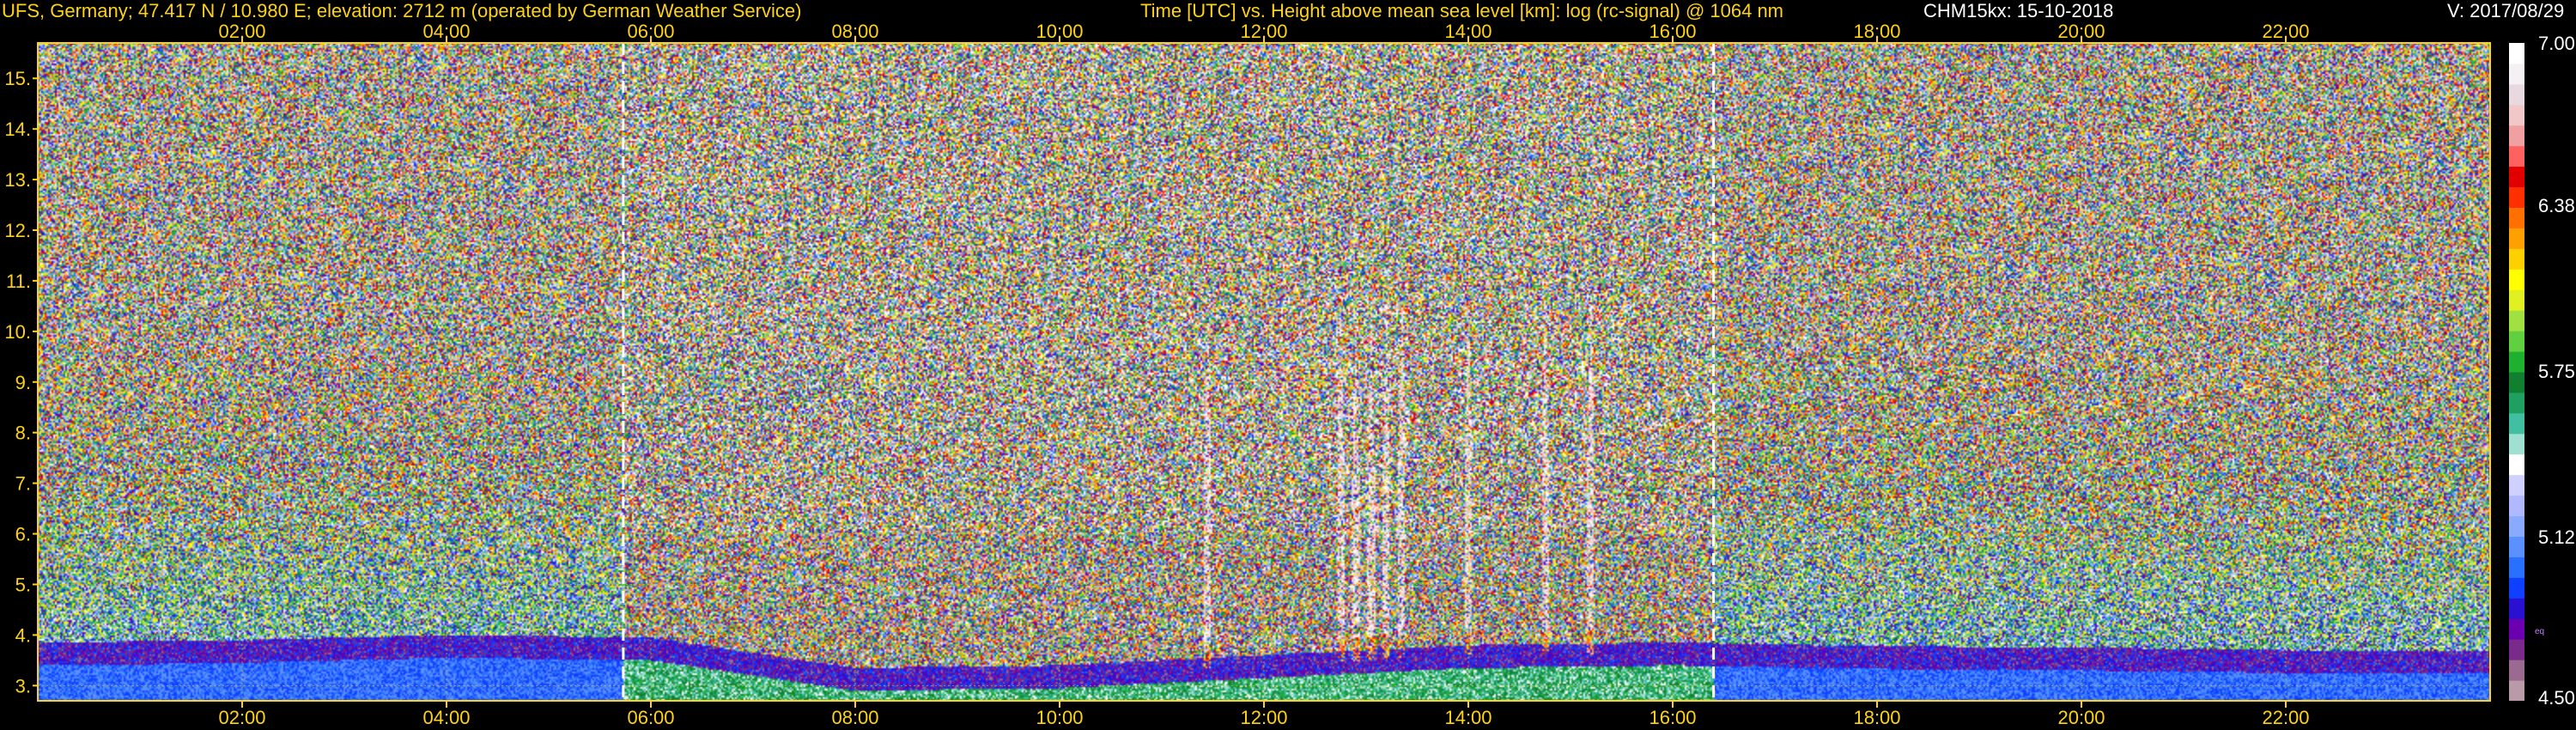 This screenshot has height=730, width=2576. I want to click on x-tick-label-bottom: 08:00, so click(854, 717).